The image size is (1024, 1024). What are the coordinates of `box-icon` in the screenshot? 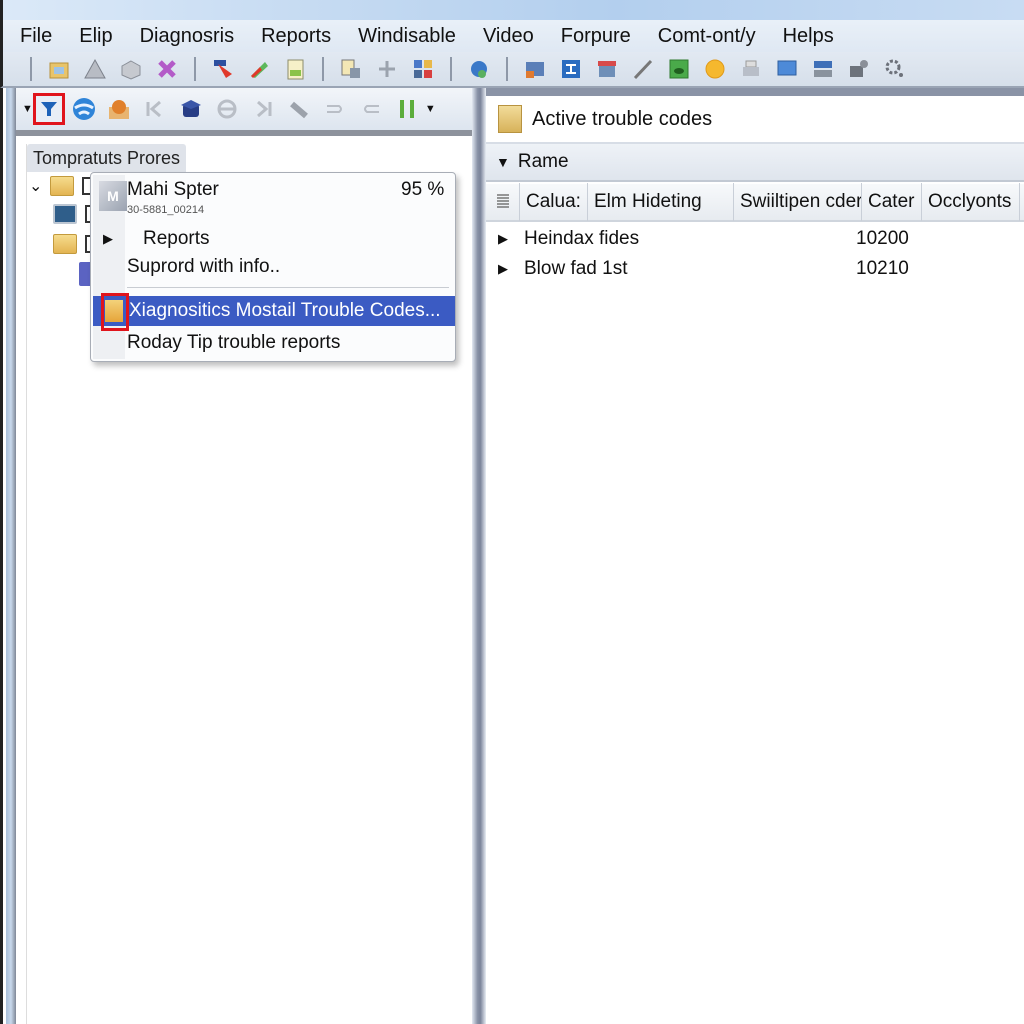 It's located at (131, 69).